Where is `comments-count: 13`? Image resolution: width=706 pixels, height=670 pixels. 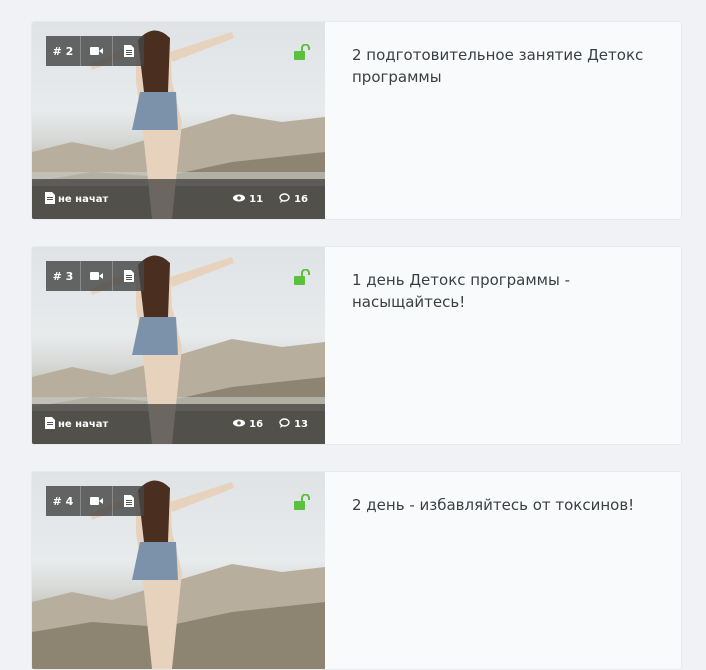 comments-count: 13 is located at coordinates (301, 424).